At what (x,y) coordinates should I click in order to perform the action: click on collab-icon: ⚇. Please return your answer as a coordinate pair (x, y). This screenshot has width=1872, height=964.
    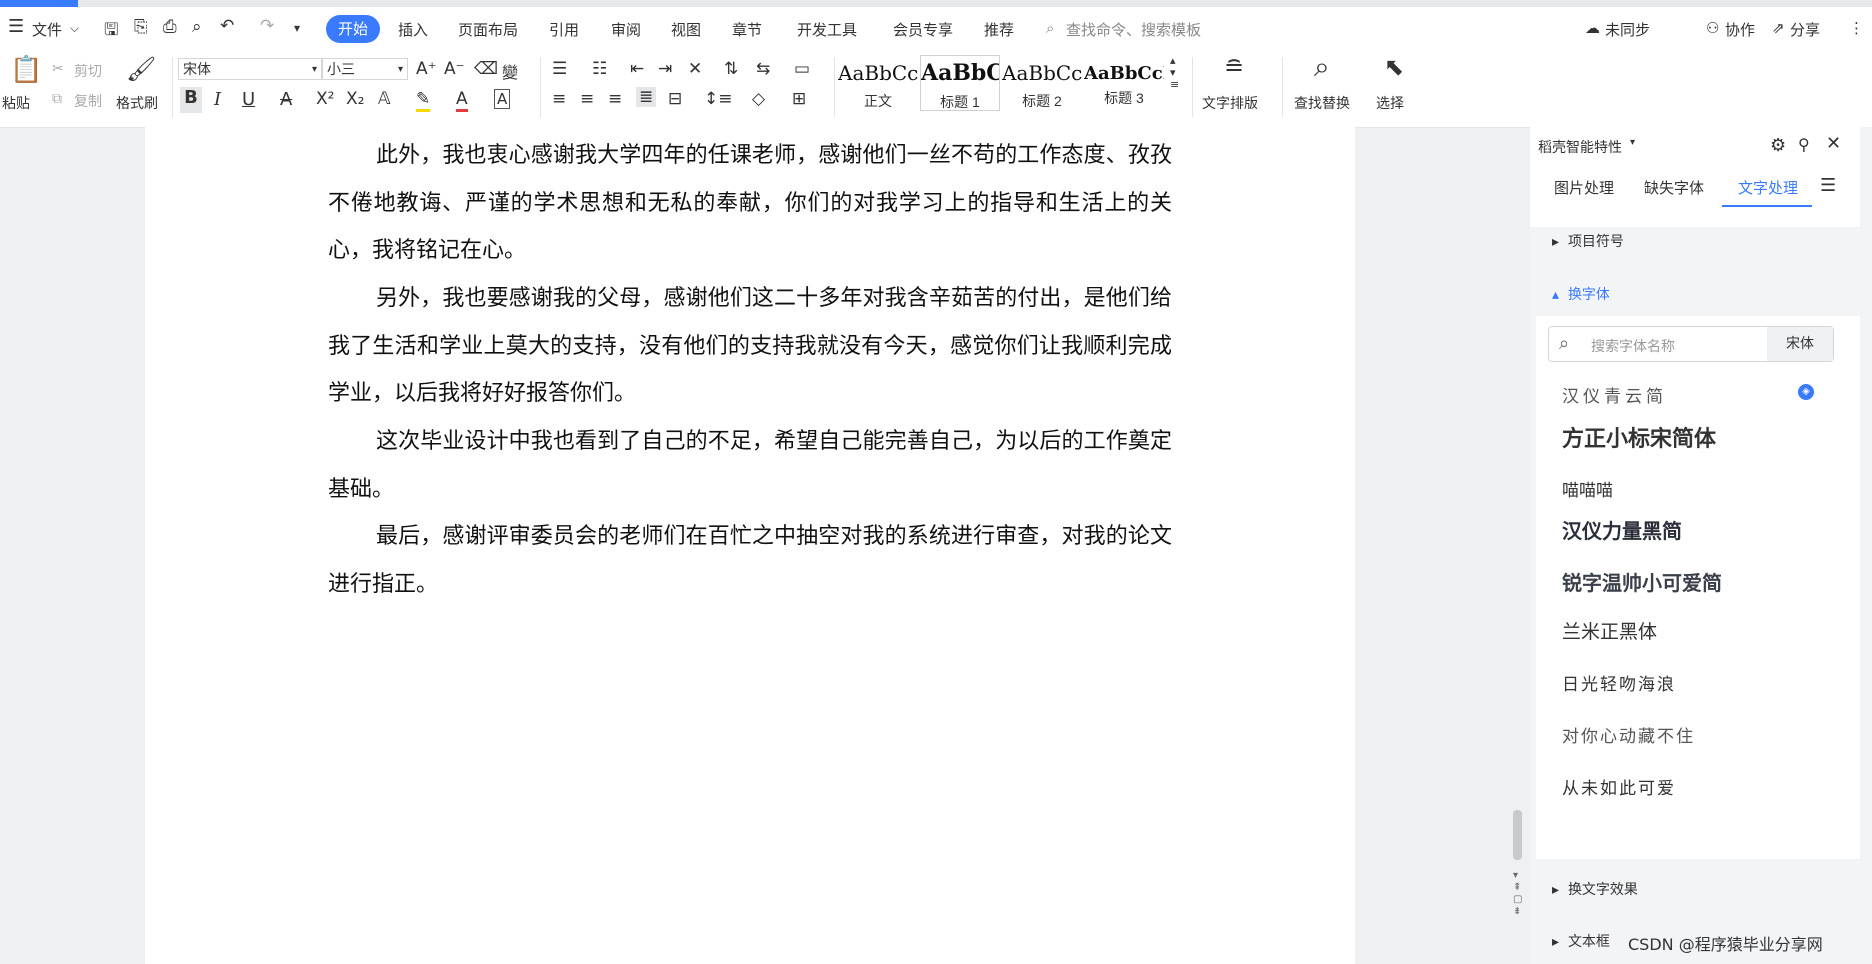
    Looking at the image, I should click on (1712, 28).